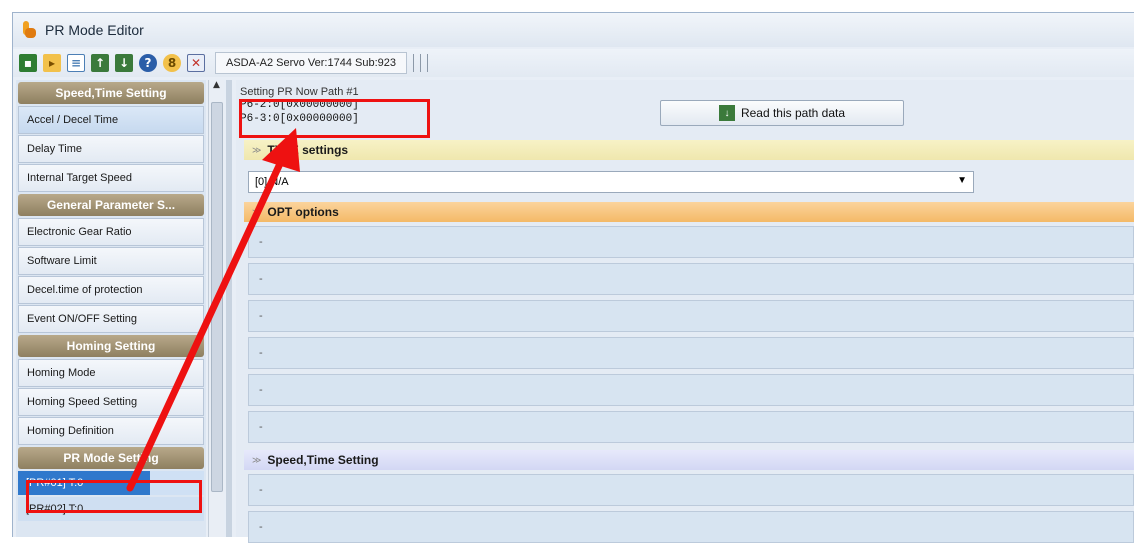 Image resolution: width=1134 pixels, height=543 pixels. I want to click on scroll-up-icon: ▲, so click(216, 88).